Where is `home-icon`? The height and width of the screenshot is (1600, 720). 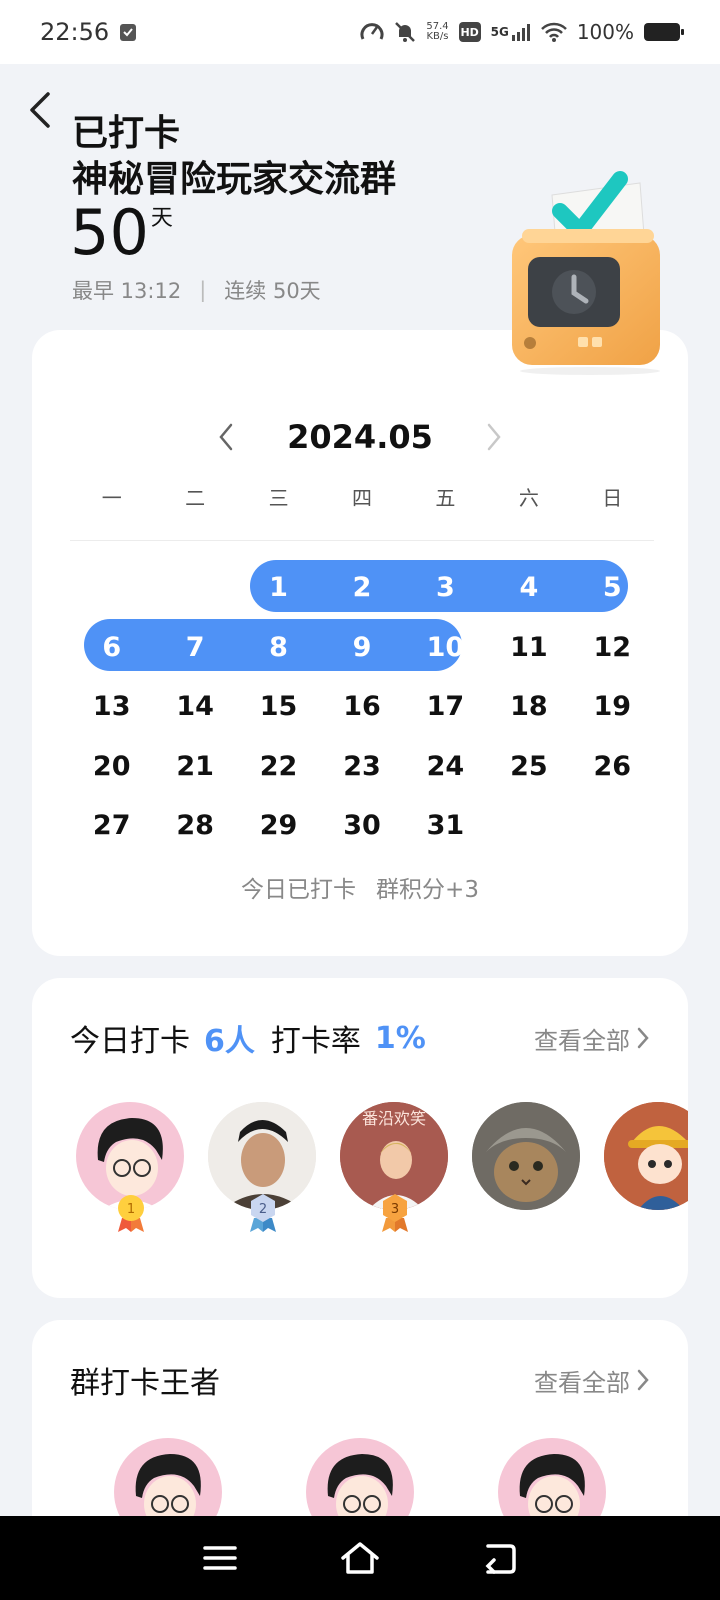
home-icon is located at coordinates (360, 1558).